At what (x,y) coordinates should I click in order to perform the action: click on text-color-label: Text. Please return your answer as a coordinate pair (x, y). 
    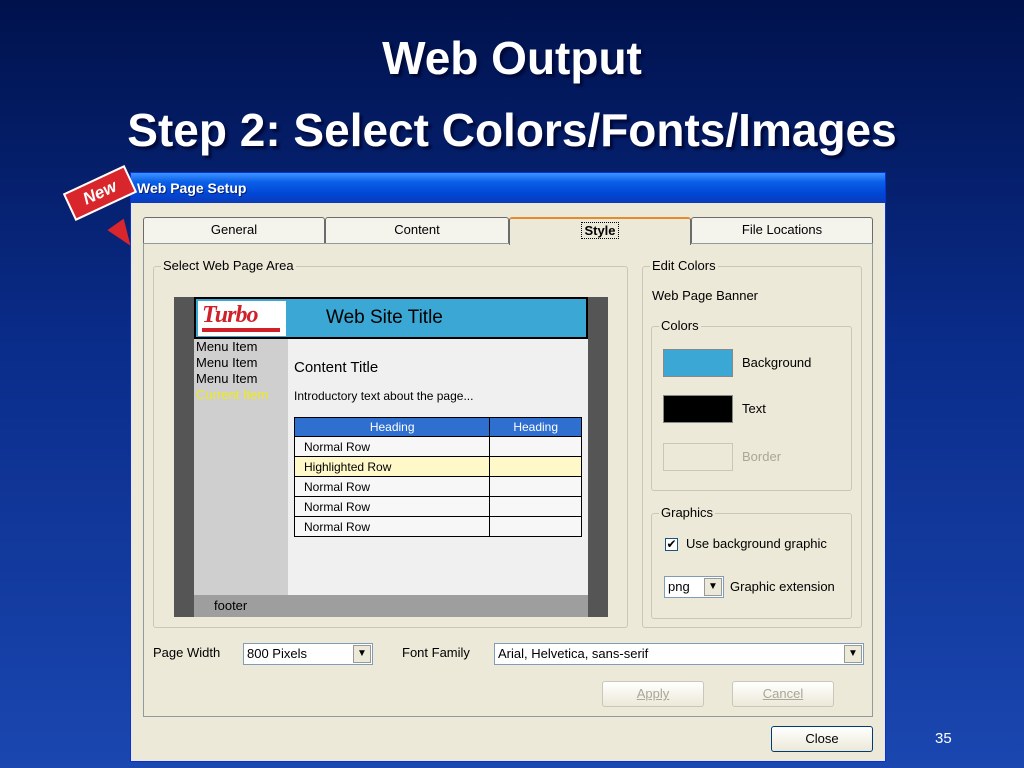
    Looking at the image, I should click on (754, 408).